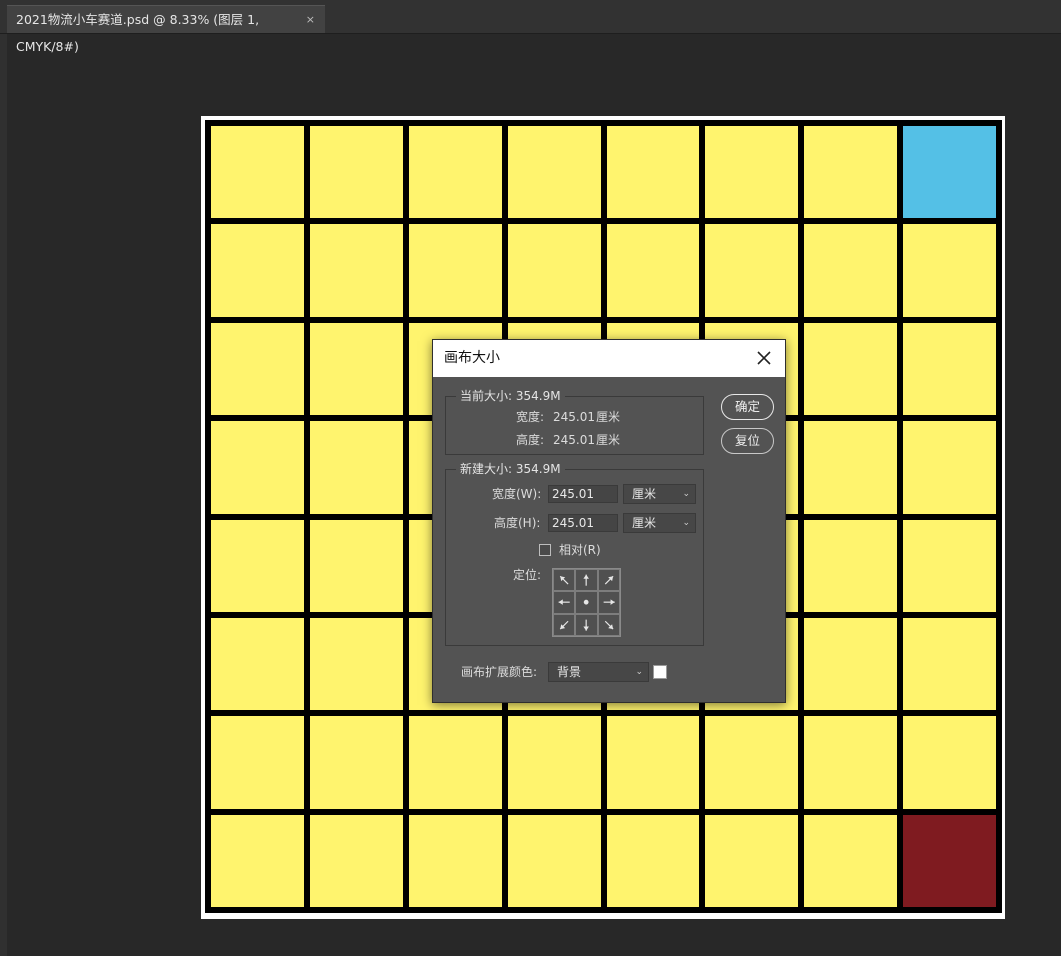 The height and width of the screenshot is (956, 1061). Describe the element at coordinates (949, 860) in the screenshot. I see `track-cell-red` at that location.